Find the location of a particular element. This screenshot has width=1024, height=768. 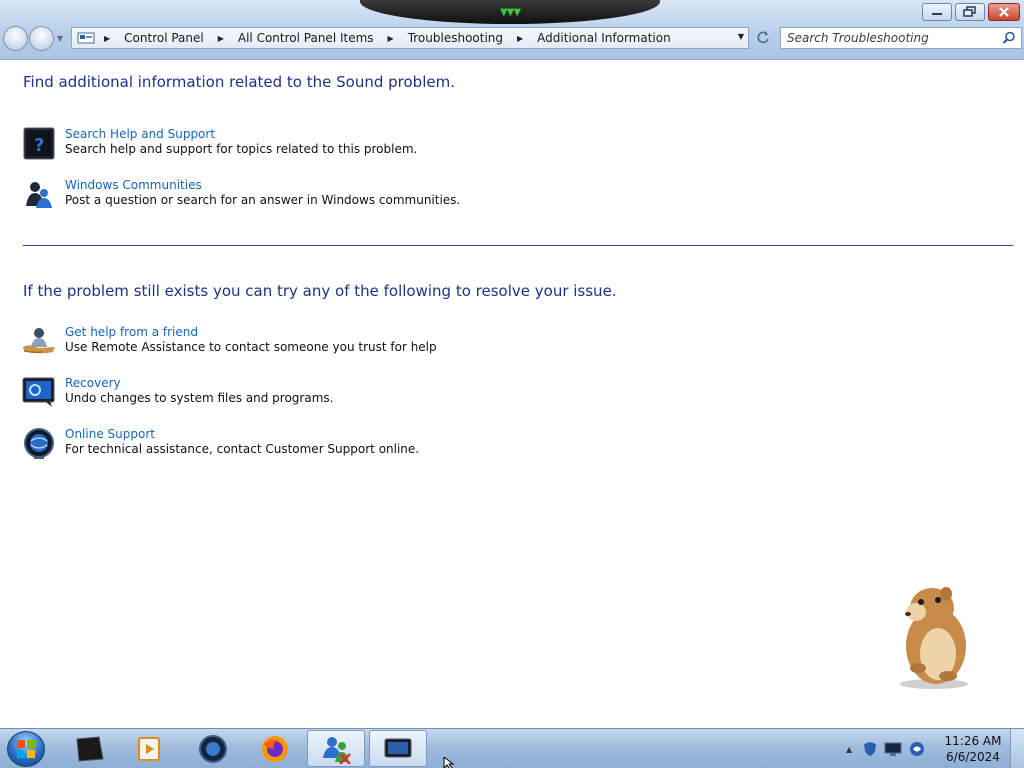

breadcrumb-label: Control Panel is located at coordinates (164, 38).